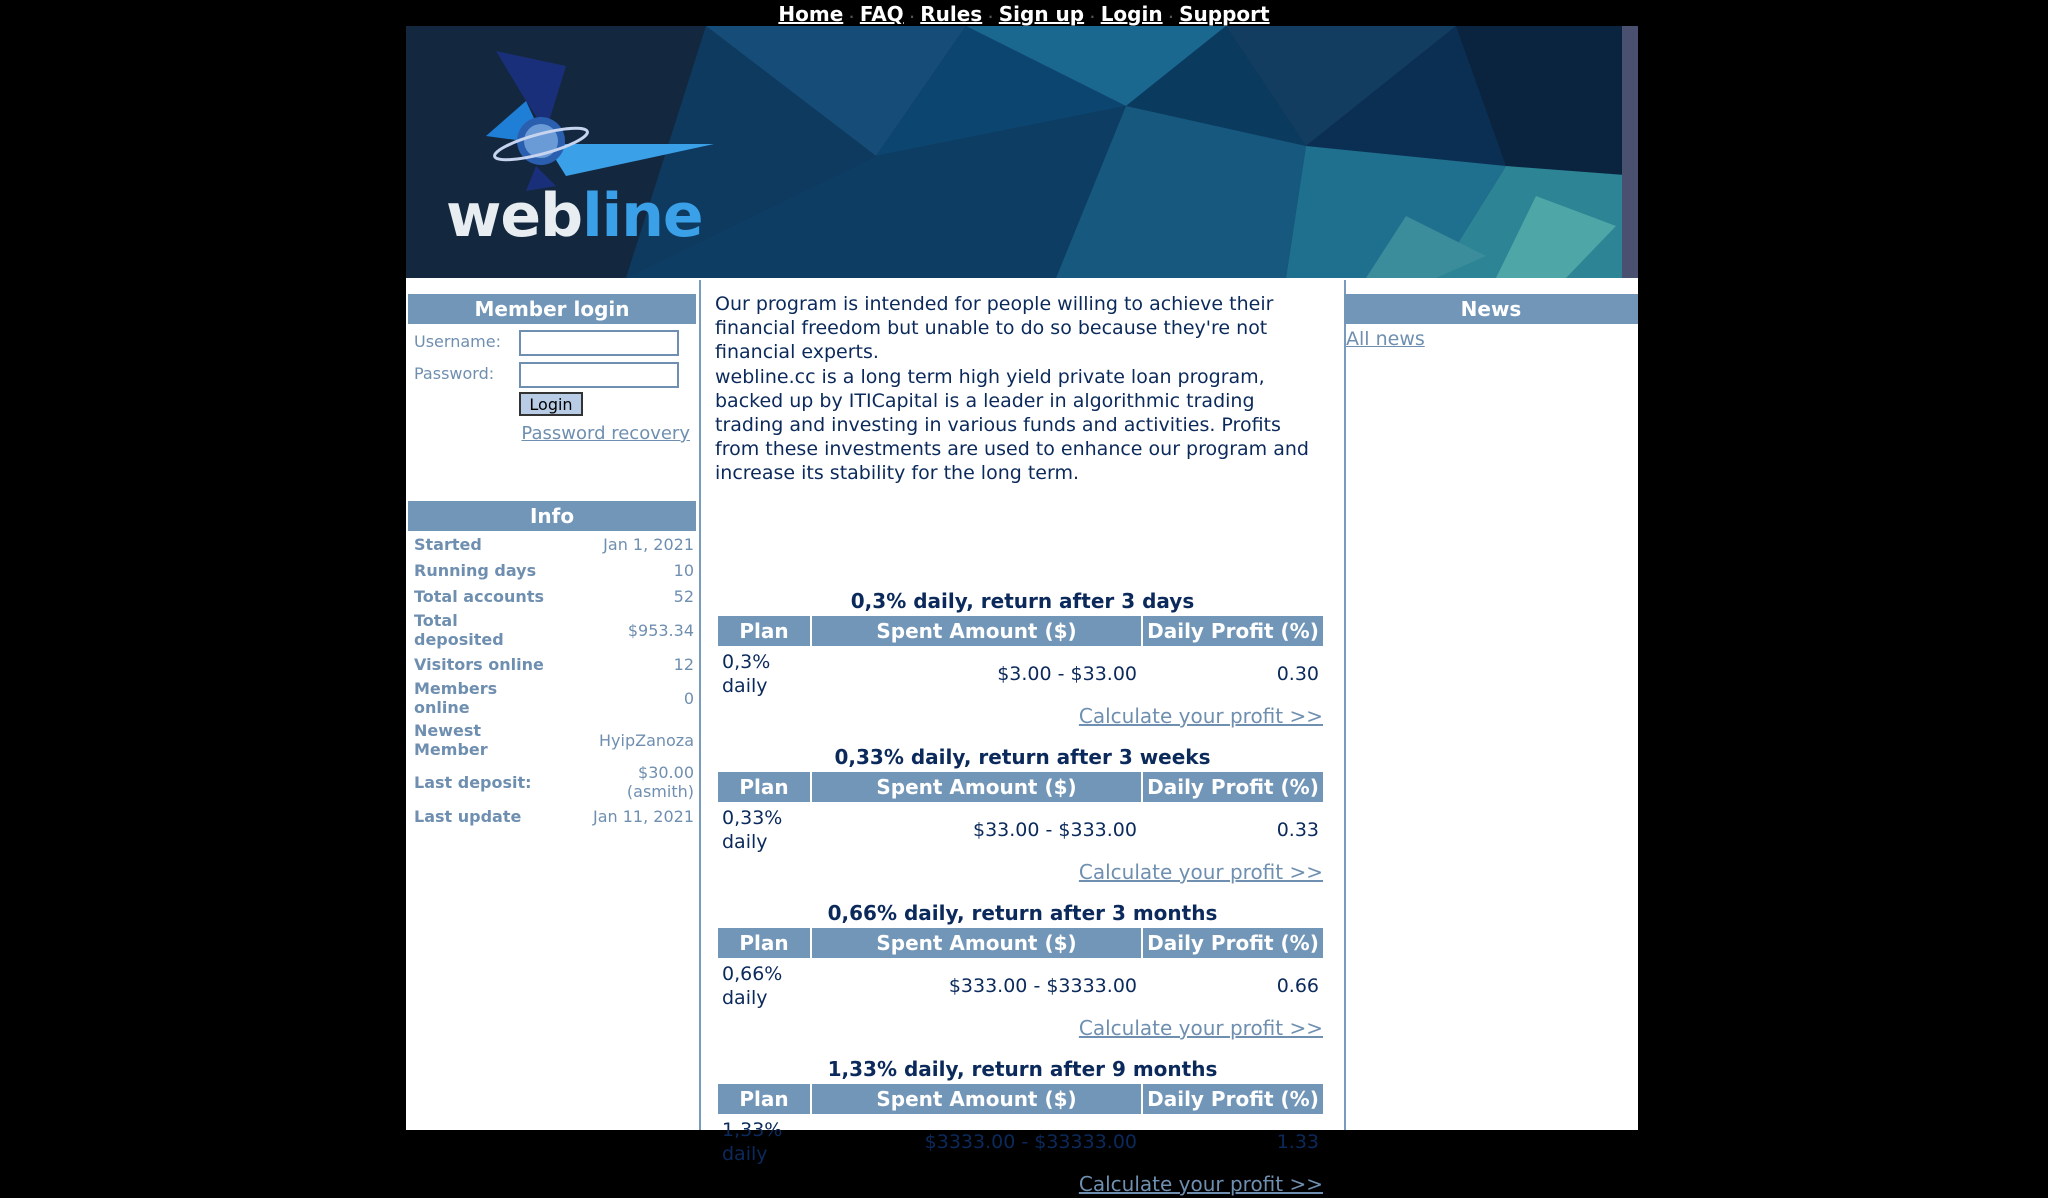  I want to click on plan-title: 0,33% daily, return after 3 weeks, so click(1022, 757).